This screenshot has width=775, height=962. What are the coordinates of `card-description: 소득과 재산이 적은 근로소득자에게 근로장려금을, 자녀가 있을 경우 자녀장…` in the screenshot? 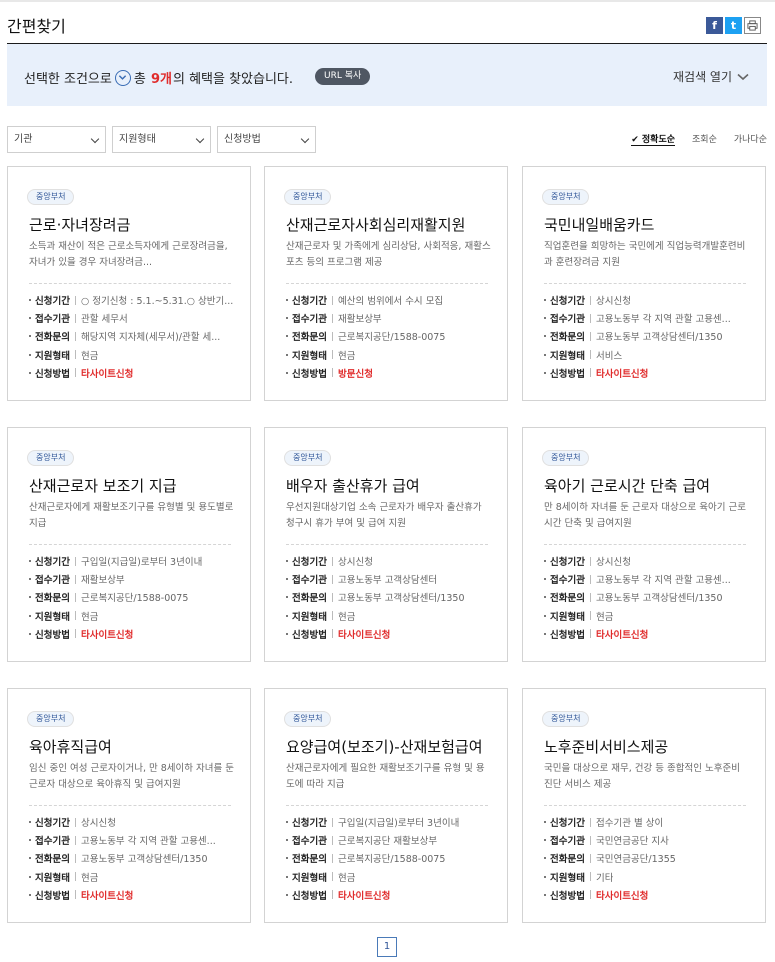 It's located at (128, 254).